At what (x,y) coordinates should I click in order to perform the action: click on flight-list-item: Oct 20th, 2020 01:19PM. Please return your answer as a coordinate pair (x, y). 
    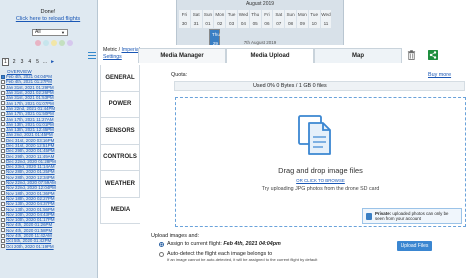
    Looking at the image, I should click on (49, 246).